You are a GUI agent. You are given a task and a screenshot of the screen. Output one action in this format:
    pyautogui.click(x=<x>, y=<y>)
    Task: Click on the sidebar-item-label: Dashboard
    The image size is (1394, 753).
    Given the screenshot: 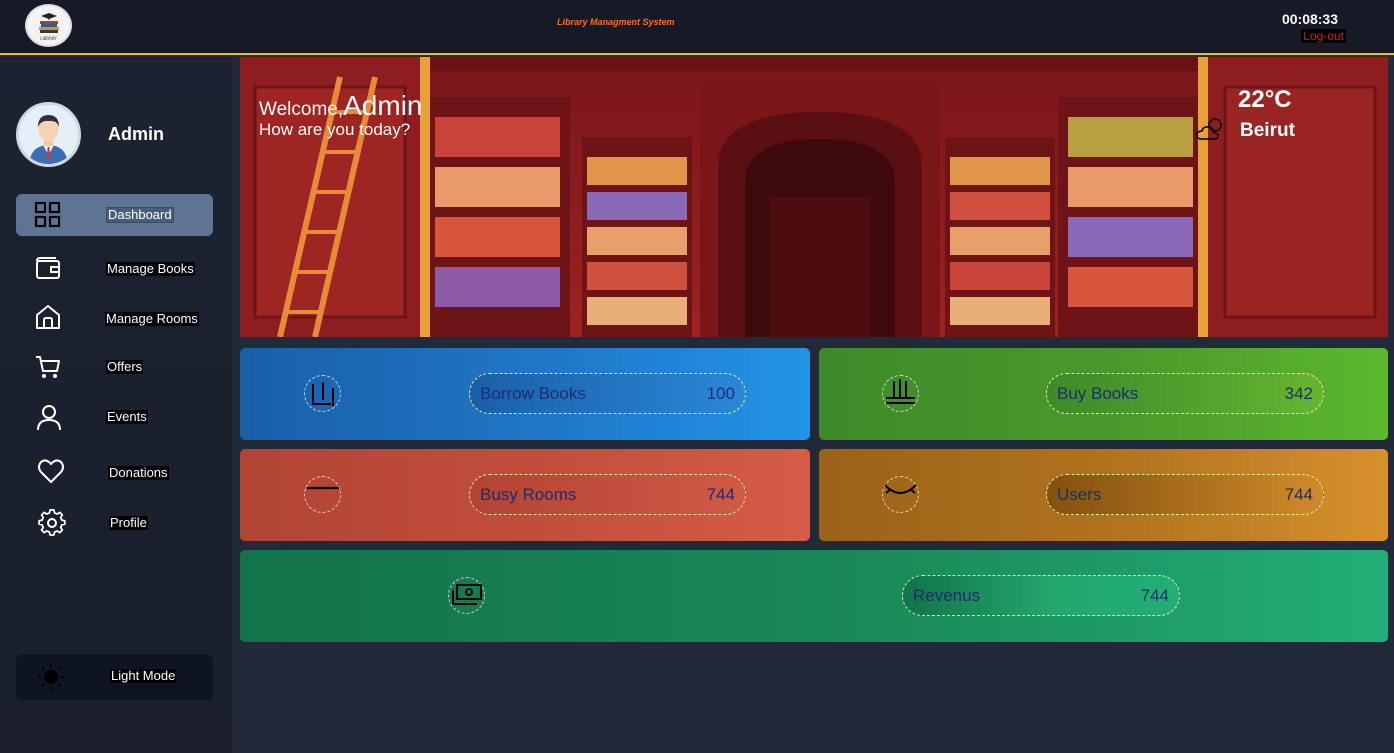 What is the action you would take?
    pyautogui.click(x=140, y=215)
    